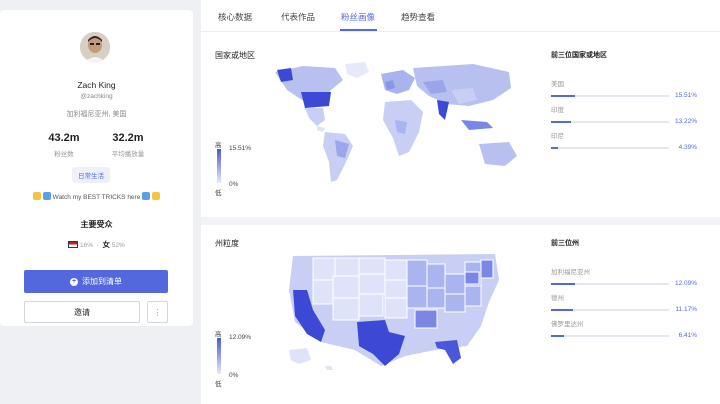  Describe the element at coordinates (106, 244) in the screenshot. I see `audience-gender: 女` at that location.